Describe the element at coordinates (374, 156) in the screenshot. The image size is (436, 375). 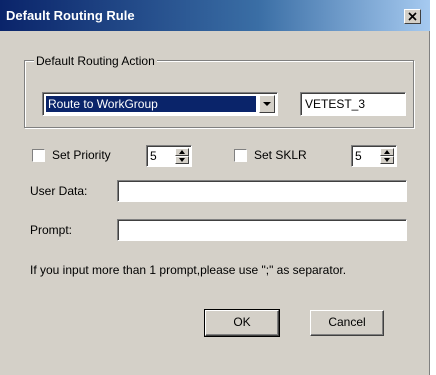
I see `sklr-spinner: 5` at that location.